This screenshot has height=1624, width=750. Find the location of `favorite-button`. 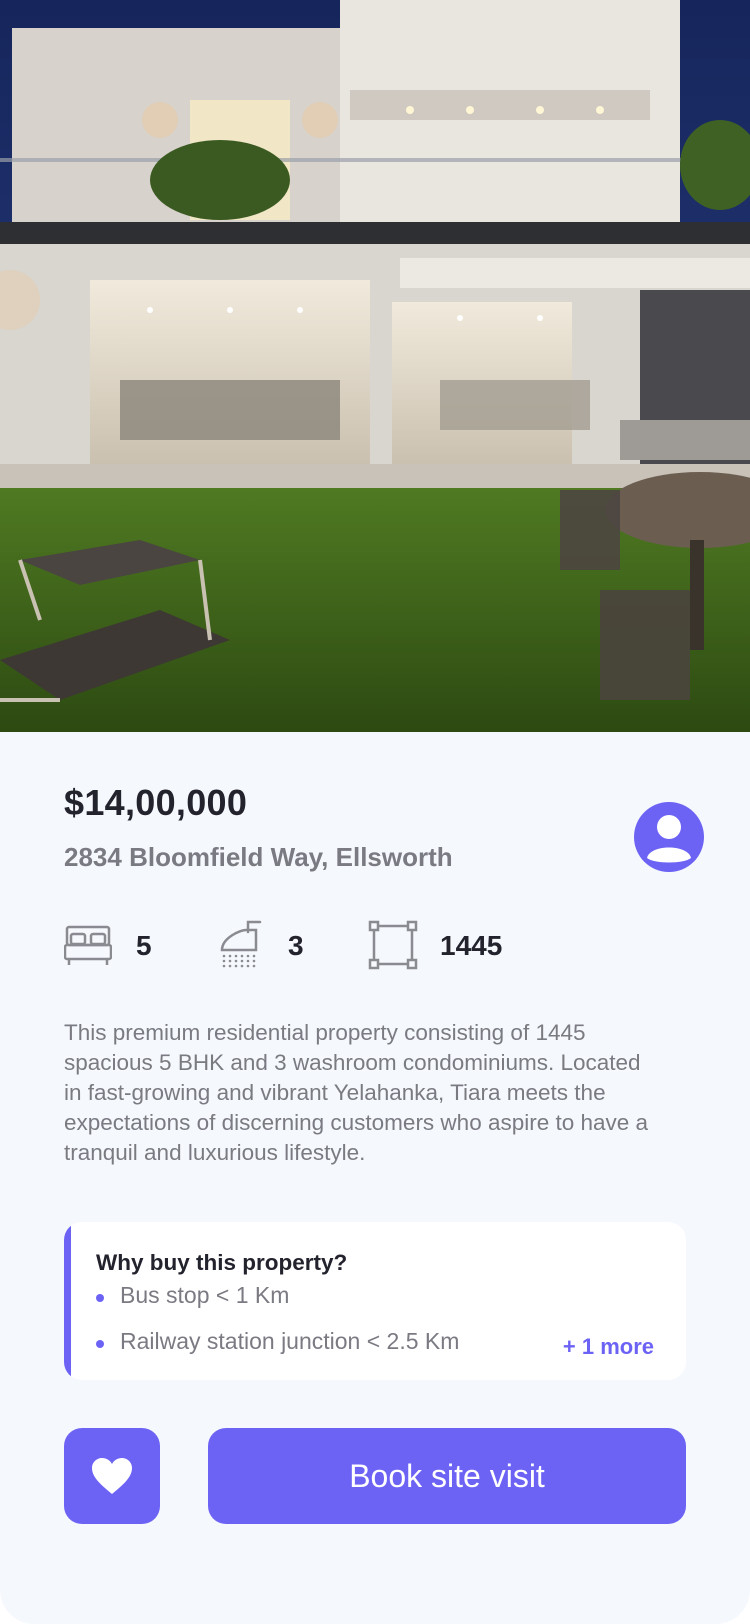

favorite-button is located at coordinates (112, 1476).